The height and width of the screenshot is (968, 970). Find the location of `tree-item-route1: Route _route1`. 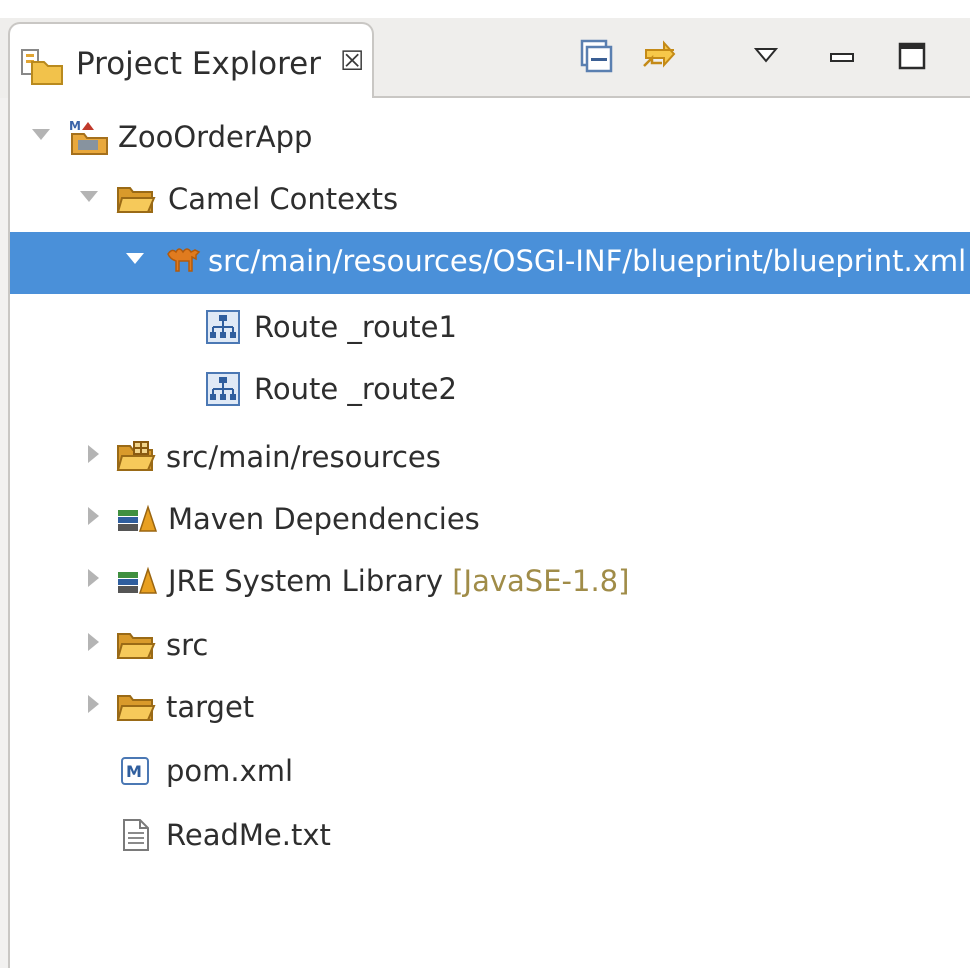

tree-item-route1: Route _route1 is located at coordinates (490, 329).